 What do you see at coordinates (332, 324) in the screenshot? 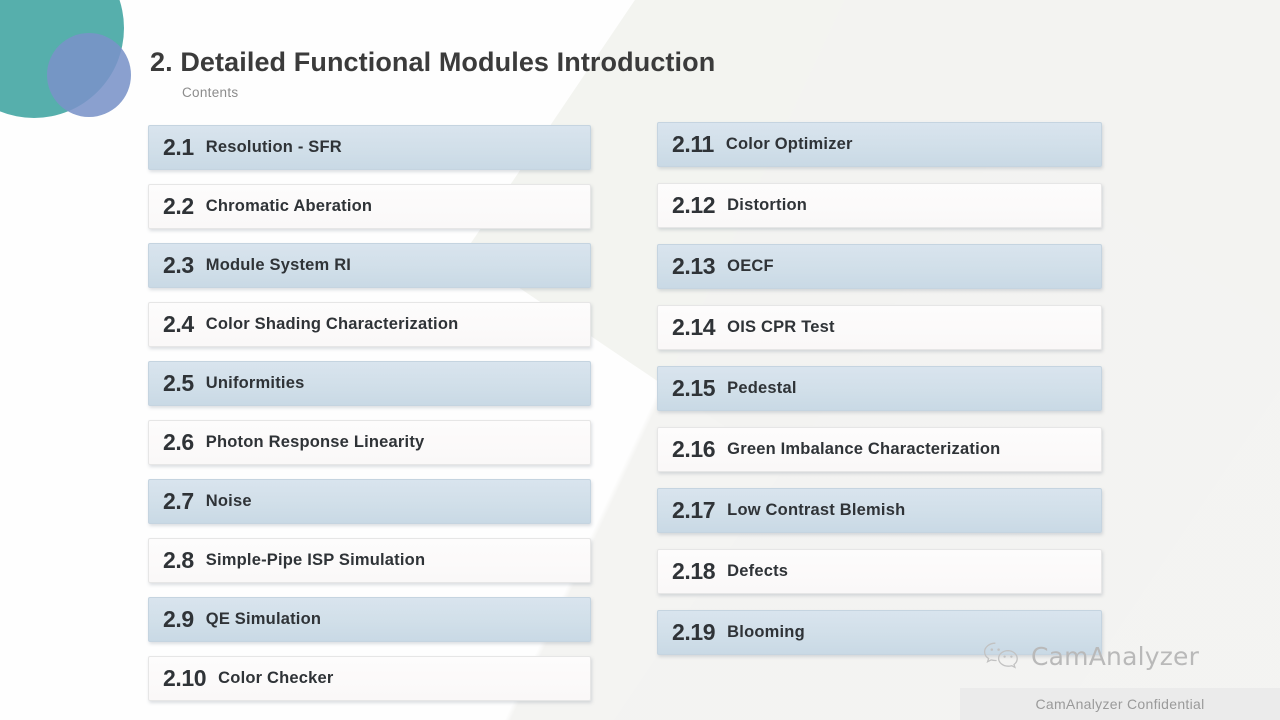
I see `toc-item-label: Color Shading Characterization` at bounding box center [332, 324].